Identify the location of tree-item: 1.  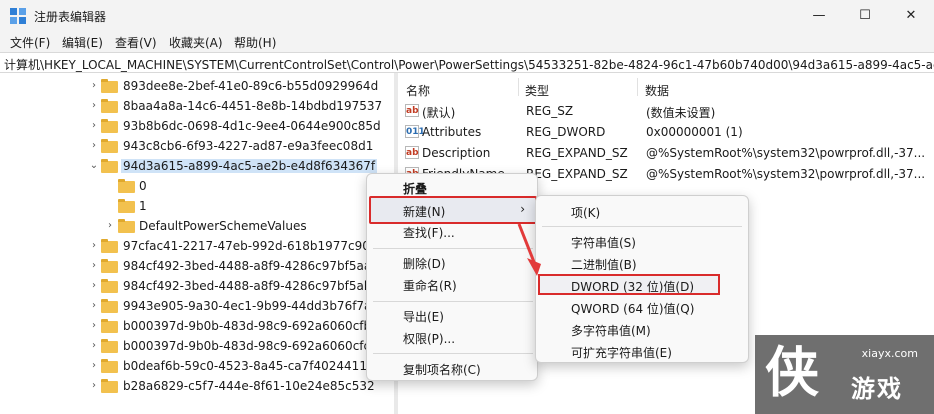
(197, 207).